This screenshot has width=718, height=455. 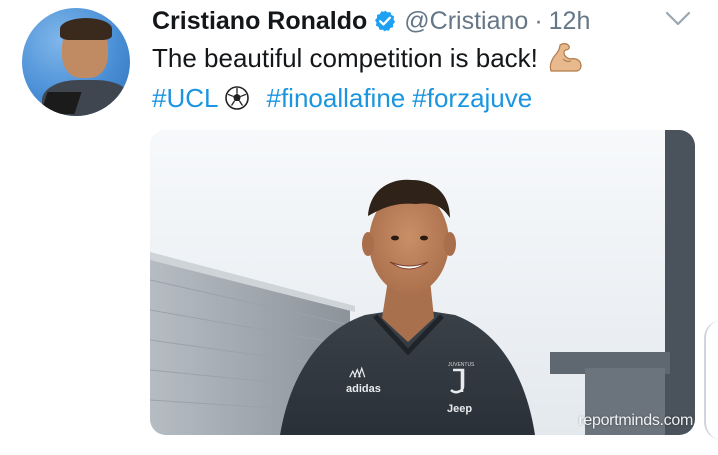 What do you see at coordinates (259, 21) in the screenshot?
I see `display-name: Cristiano Ronaldo` at bounding box center [259, 21].